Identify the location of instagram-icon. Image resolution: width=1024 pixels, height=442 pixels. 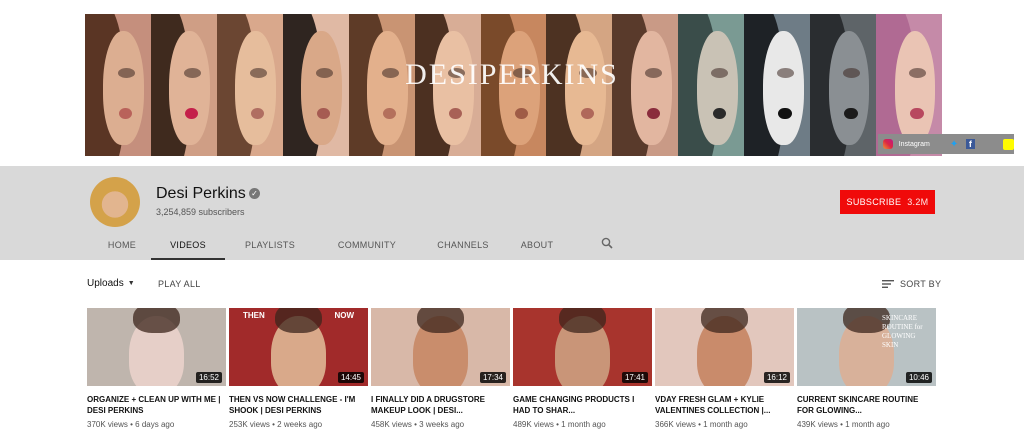
(888, 144).